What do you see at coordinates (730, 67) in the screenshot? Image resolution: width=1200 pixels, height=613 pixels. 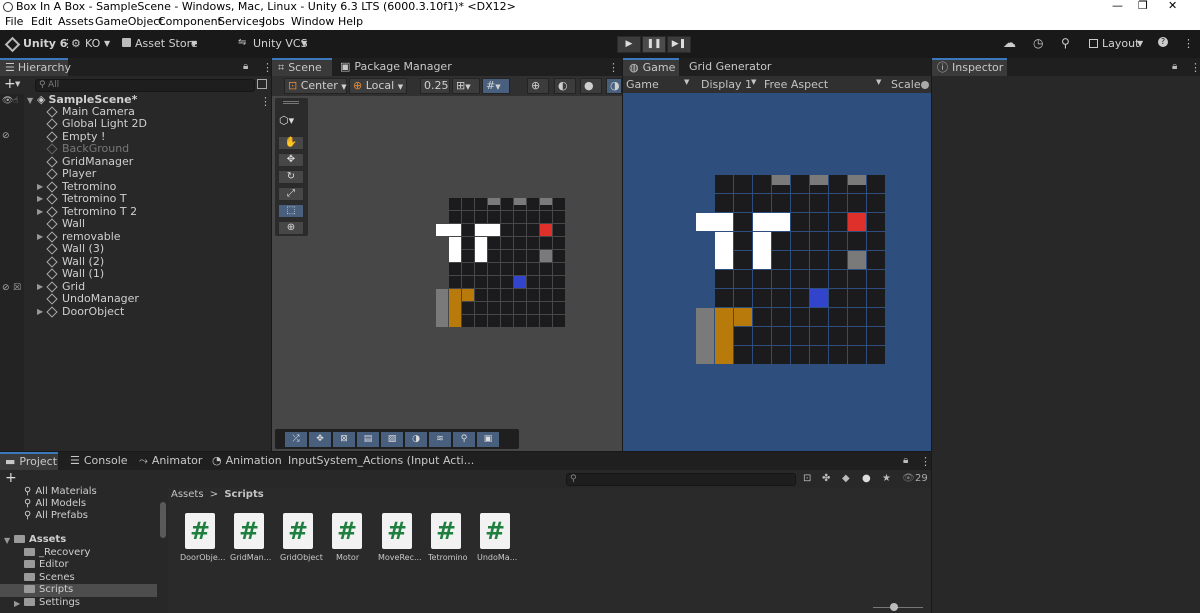 I see `tab-grid-generator: Grid Generator` at bounding box center [730, 67].